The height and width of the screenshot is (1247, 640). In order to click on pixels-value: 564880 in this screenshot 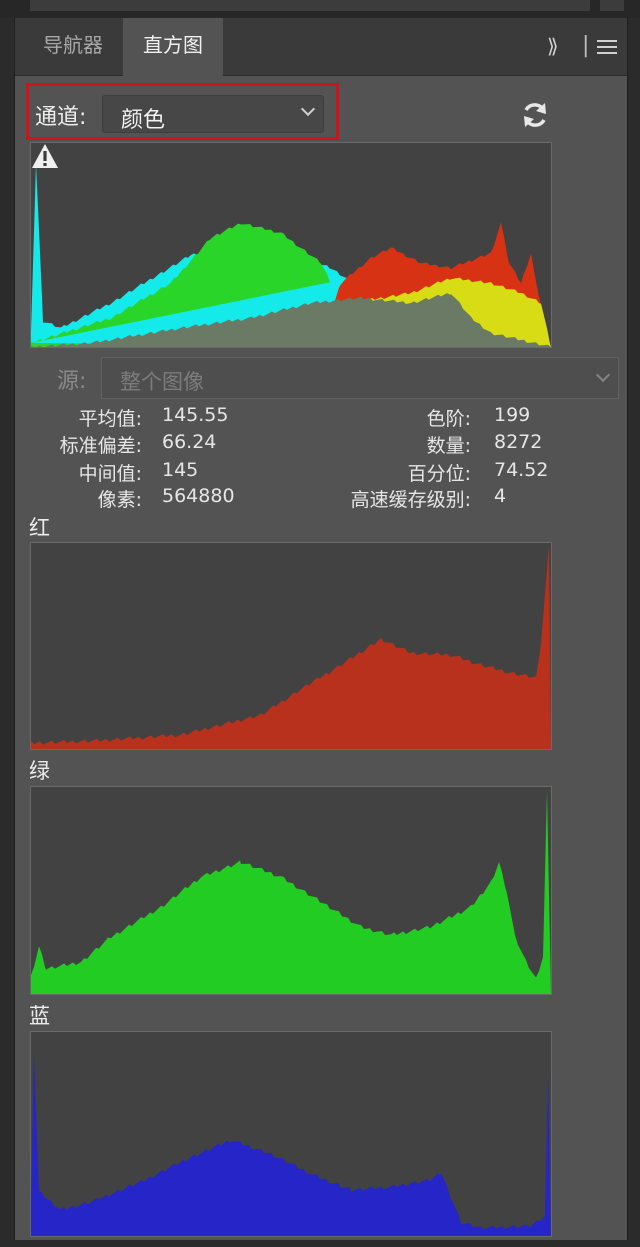, I will do `click(198, 496)`.